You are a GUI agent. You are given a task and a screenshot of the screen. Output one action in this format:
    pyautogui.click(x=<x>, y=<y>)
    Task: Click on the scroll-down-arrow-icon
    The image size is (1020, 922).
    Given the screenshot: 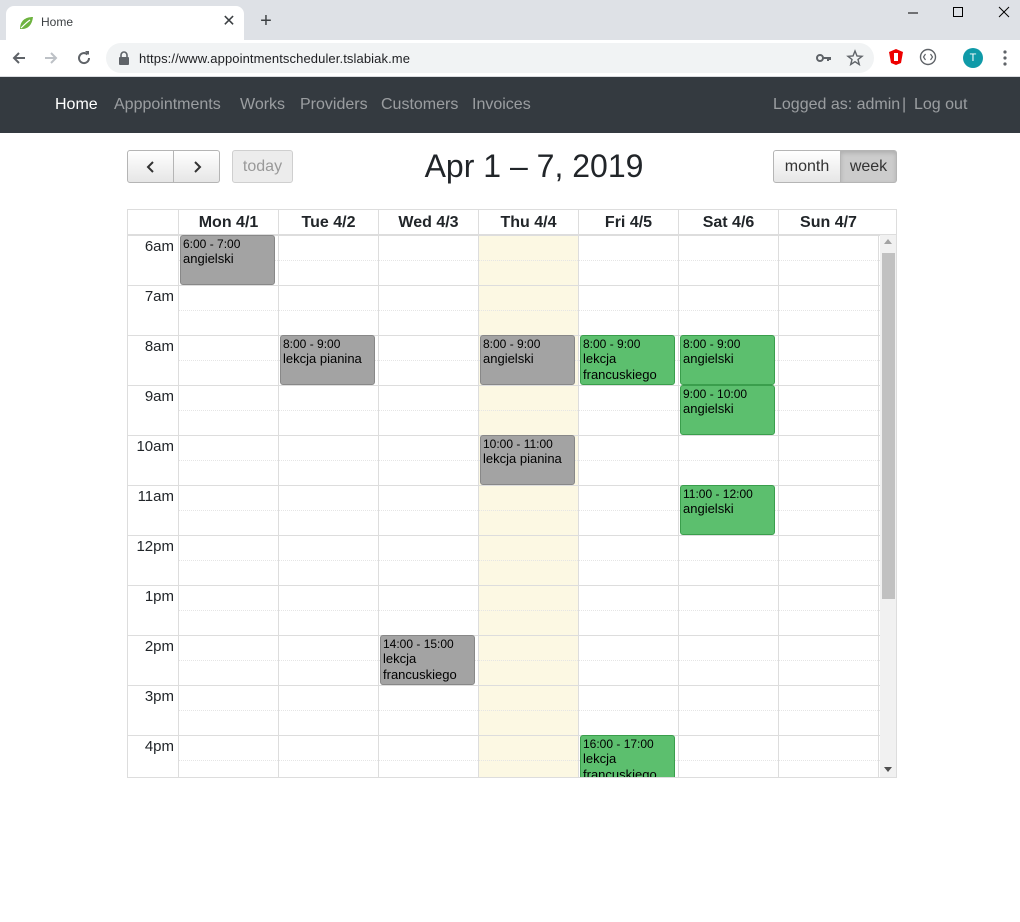 What is the action you would take?
    pyautogui.click(x=888, y=769)
    